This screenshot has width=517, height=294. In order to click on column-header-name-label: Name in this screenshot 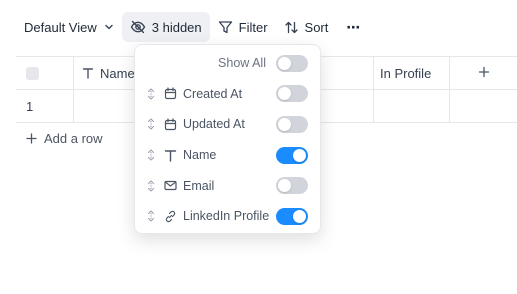, I will do `click(117, 73)`.